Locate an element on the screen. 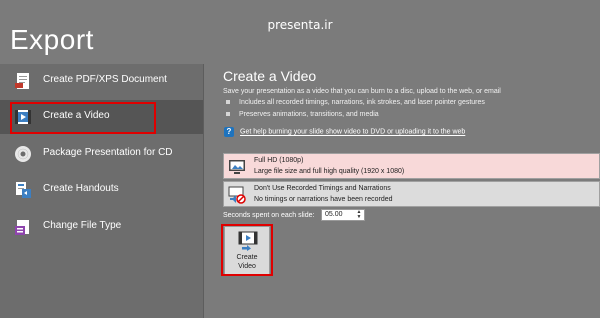 The width and height of the screenshot is (600, 318). seconds-spinner: 05.00 ▲ ▼ is located at coordinates (343, 215).